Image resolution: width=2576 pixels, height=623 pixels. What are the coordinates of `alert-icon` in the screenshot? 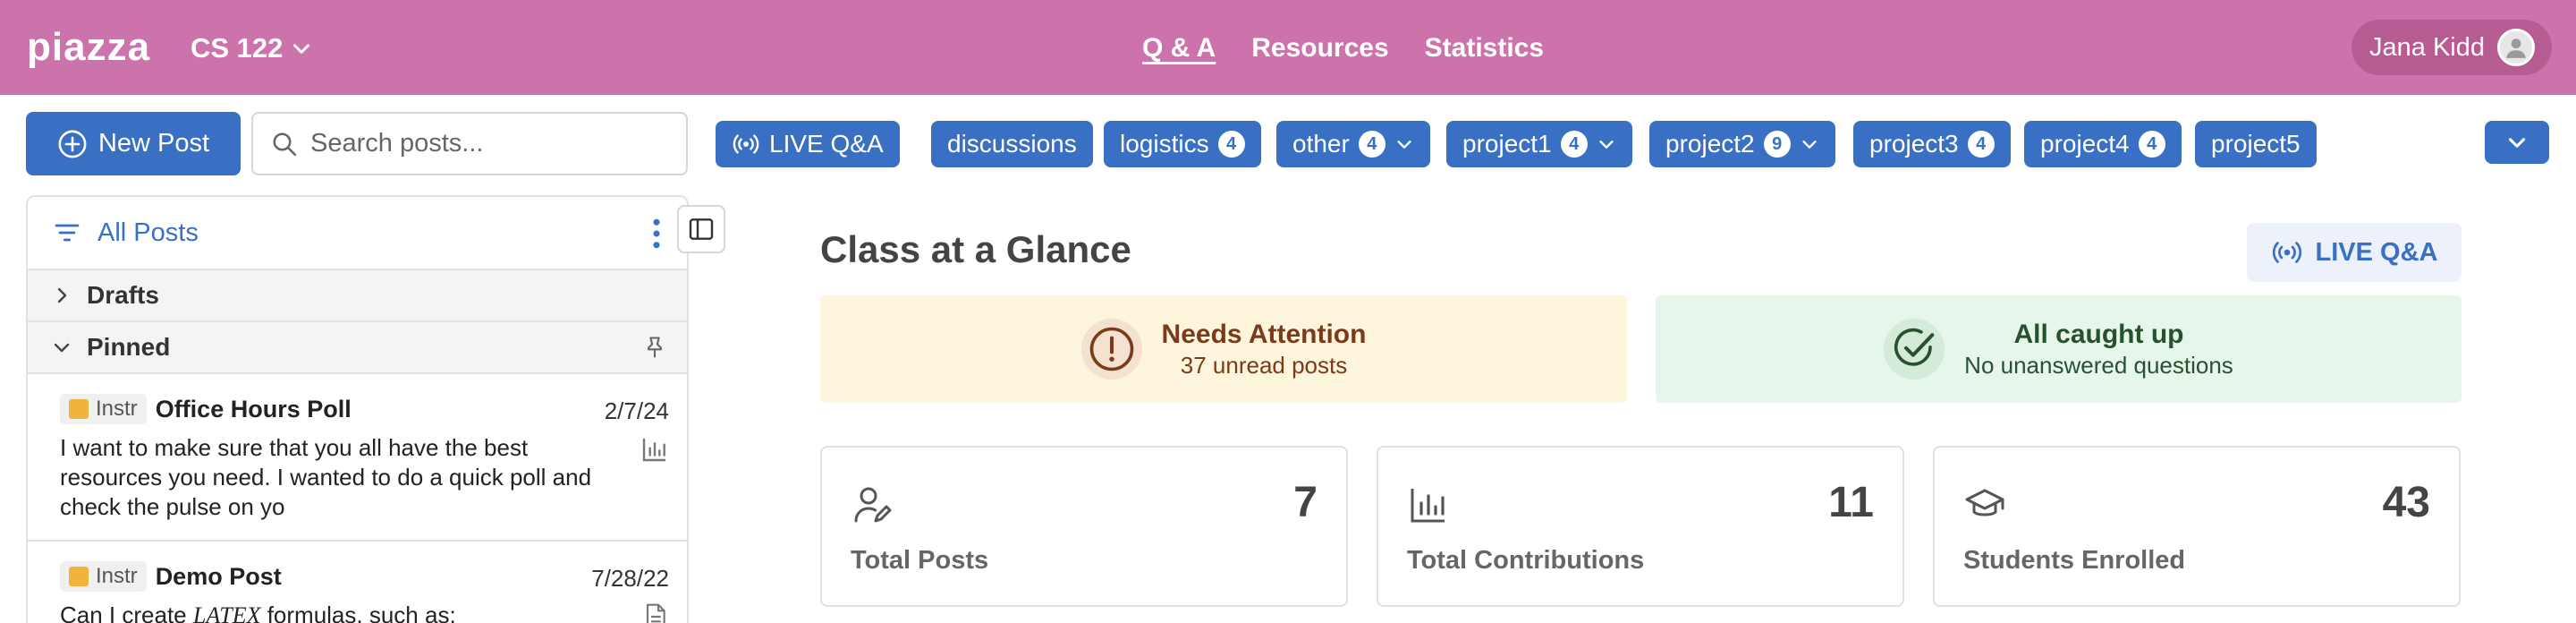 It's located at (1111, 349).